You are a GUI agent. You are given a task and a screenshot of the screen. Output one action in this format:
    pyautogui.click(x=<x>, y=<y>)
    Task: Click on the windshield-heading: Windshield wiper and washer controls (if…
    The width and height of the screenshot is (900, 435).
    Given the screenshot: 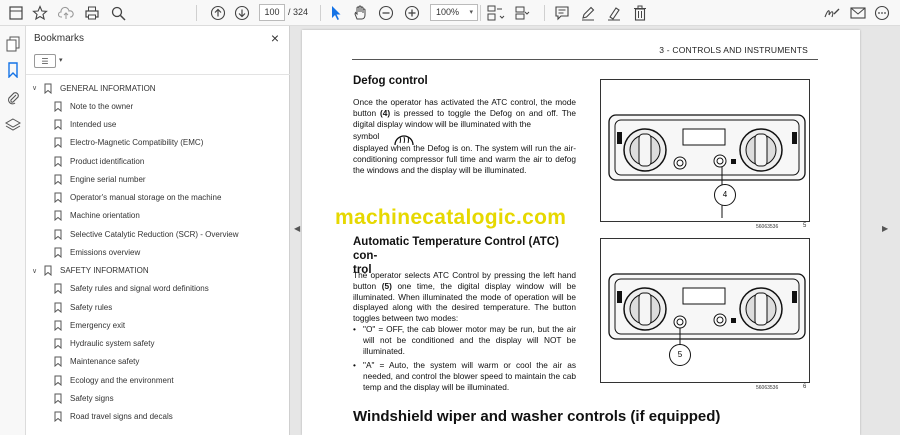 What is the action you would take?
    pyautogui.click(x=537, y=416)
    